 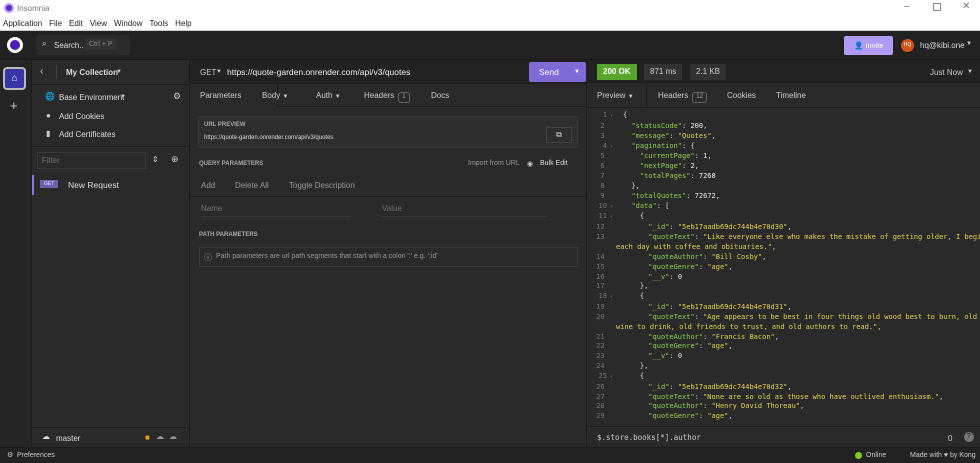 What do you see at coordinates (208, 72) in the screenshot?
I see `method-dropdown: GET` at bounding box center [208, 72].